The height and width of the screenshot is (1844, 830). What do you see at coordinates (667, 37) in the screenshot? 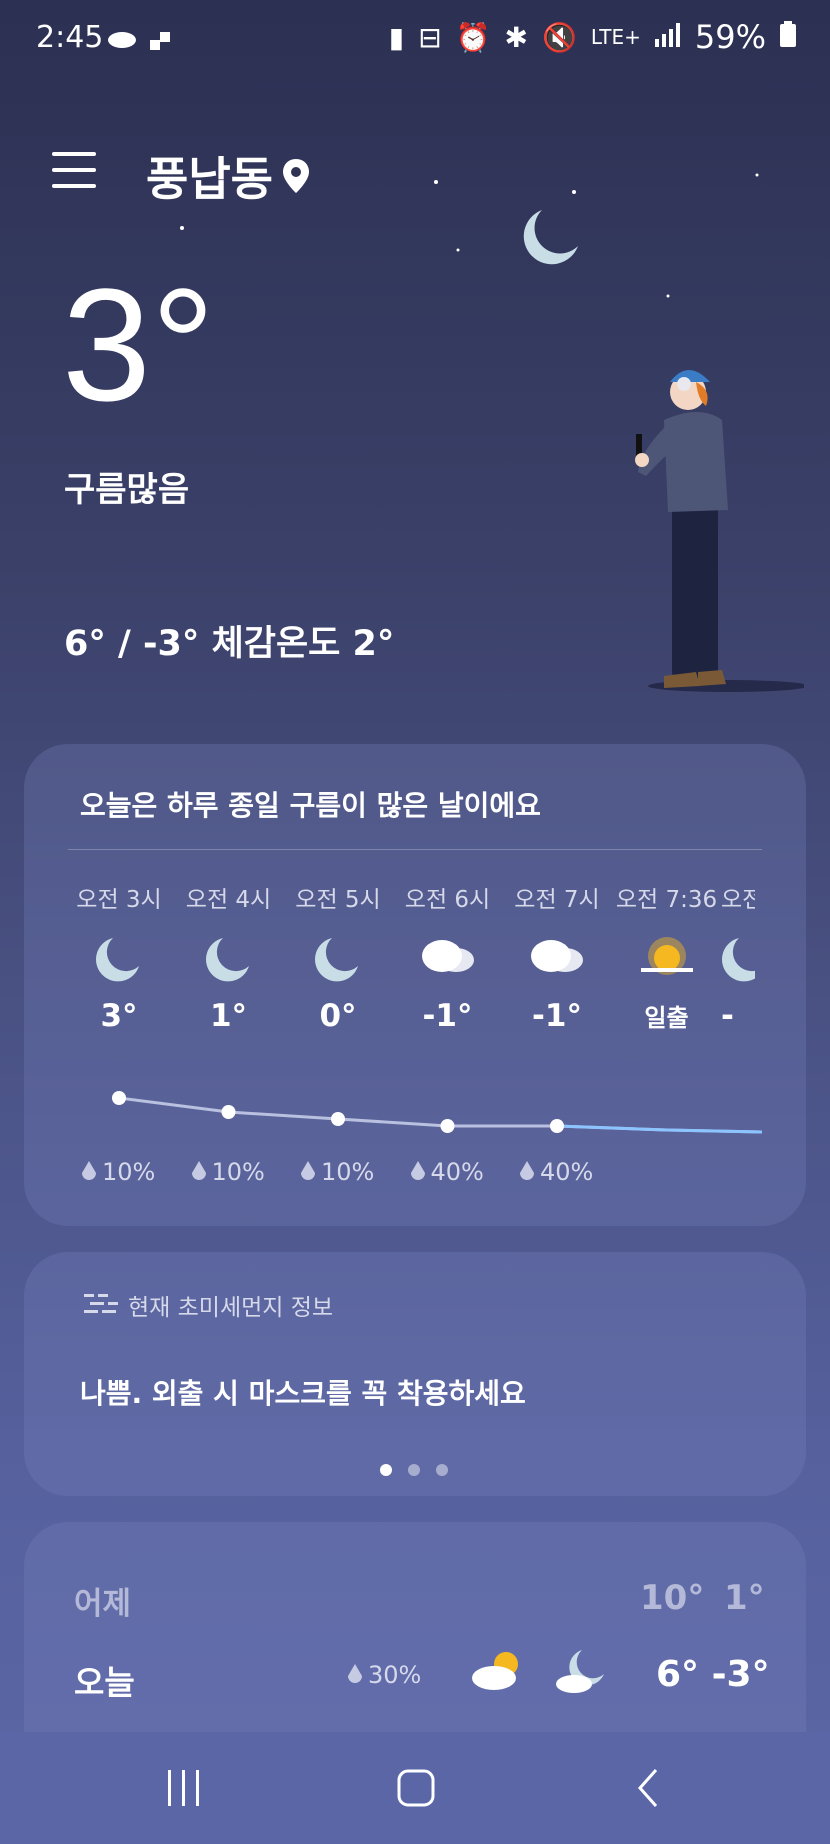
I see `signal-icon` at bounding box center [667, 37].